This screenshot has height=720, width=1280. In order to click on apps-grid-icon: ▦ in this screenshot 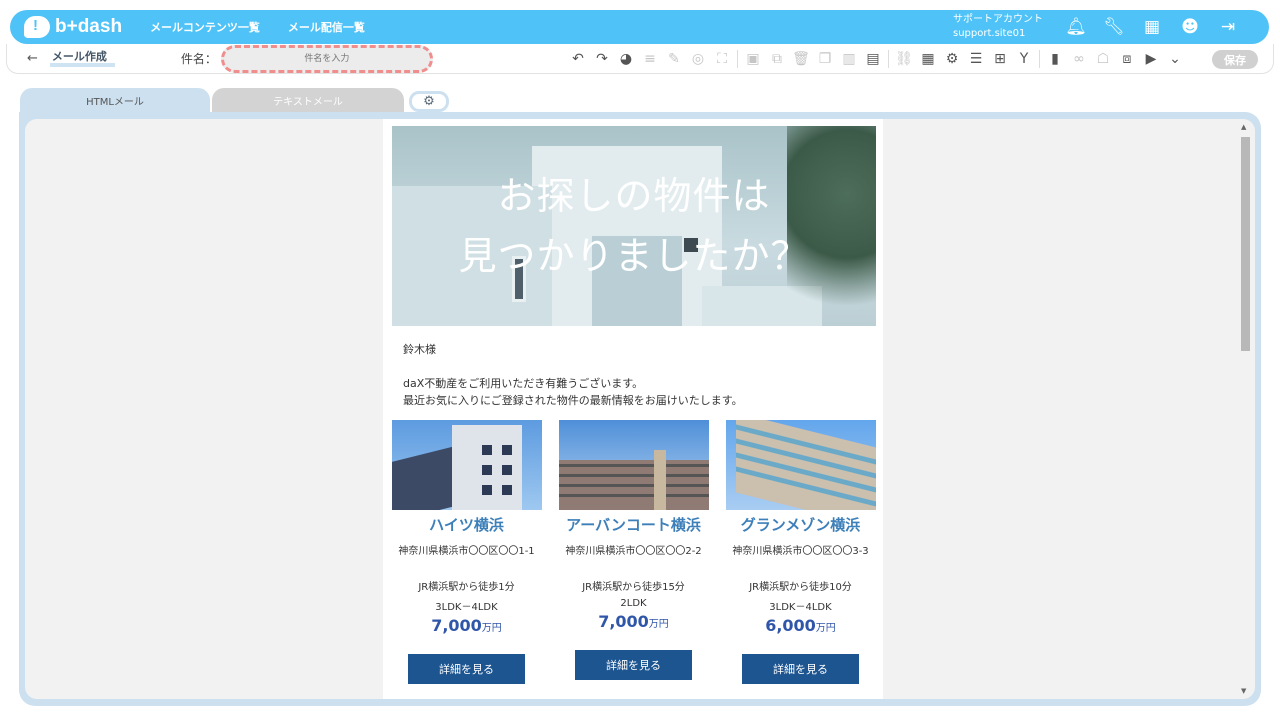, I will do `click(1152, 27)`.